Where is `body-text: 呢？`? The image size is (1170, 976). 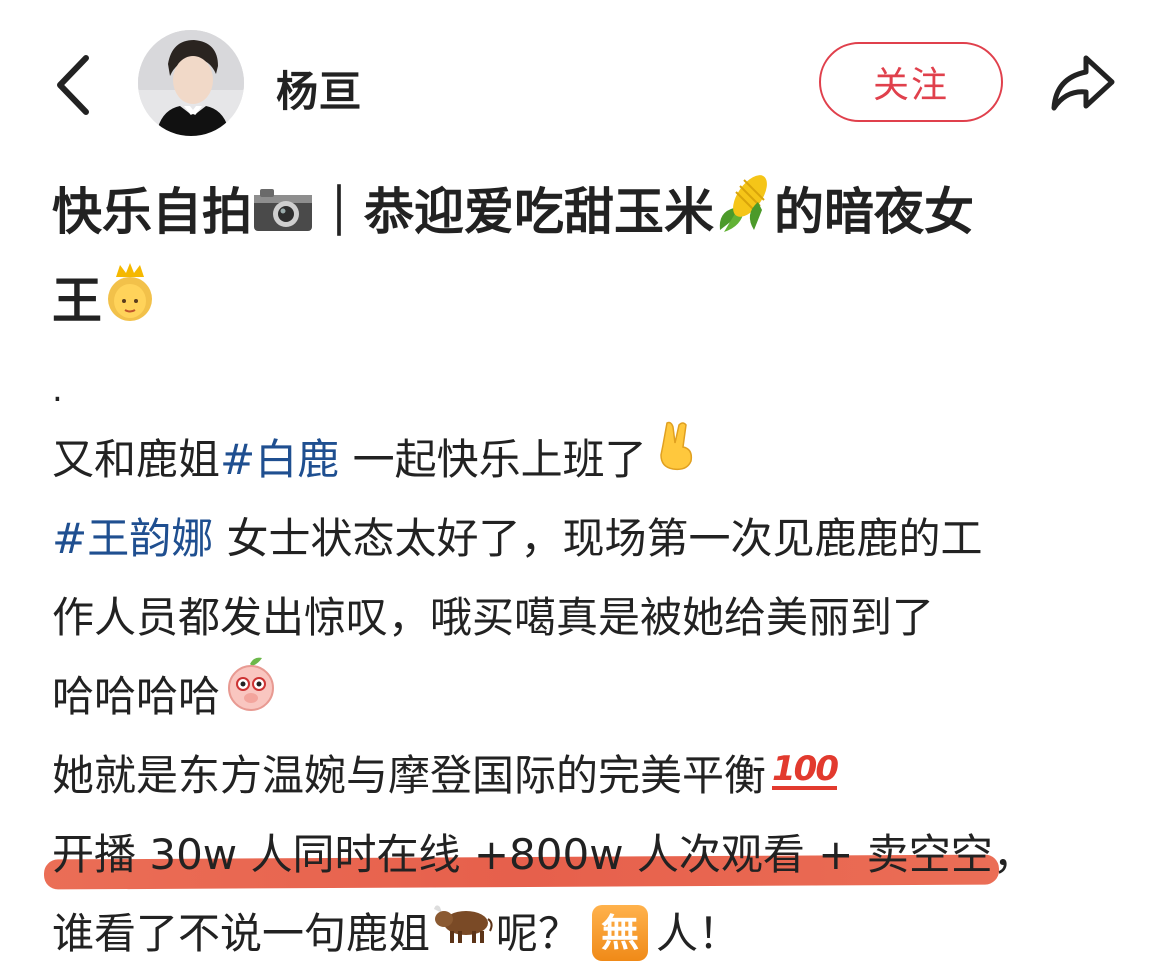 body-text: 呢？ is located at coordinates (538, 933).